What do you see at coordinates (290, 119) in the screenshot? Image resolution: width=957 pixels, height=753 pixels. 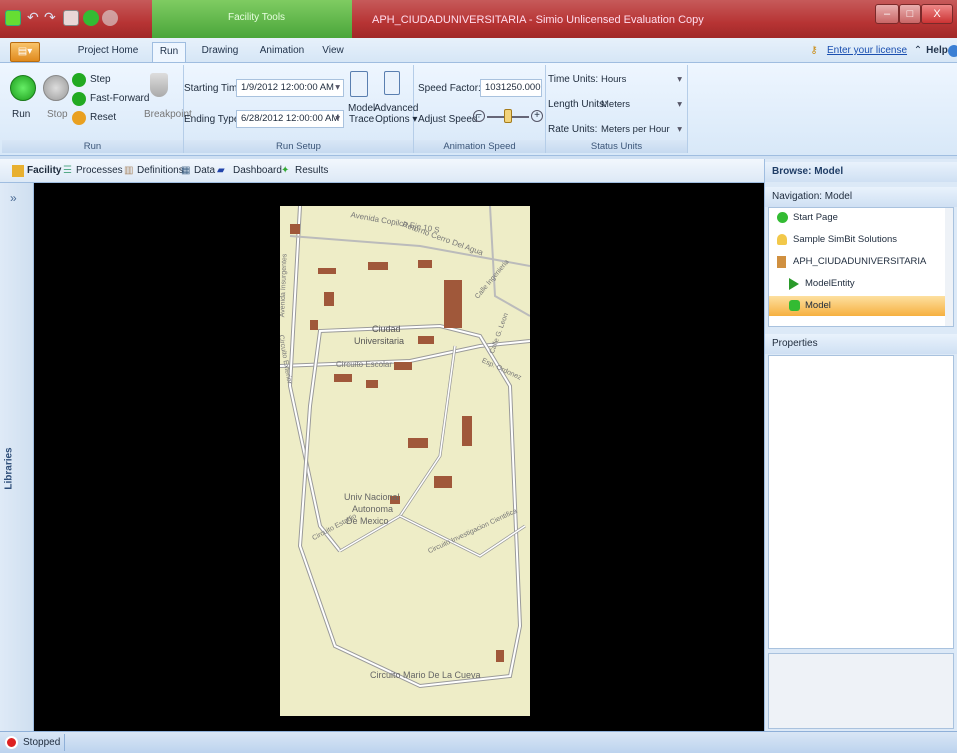 I see `ending-type-field: 6/28/2012 12:00:00 AM ▾` at bounding box center [290, 119].